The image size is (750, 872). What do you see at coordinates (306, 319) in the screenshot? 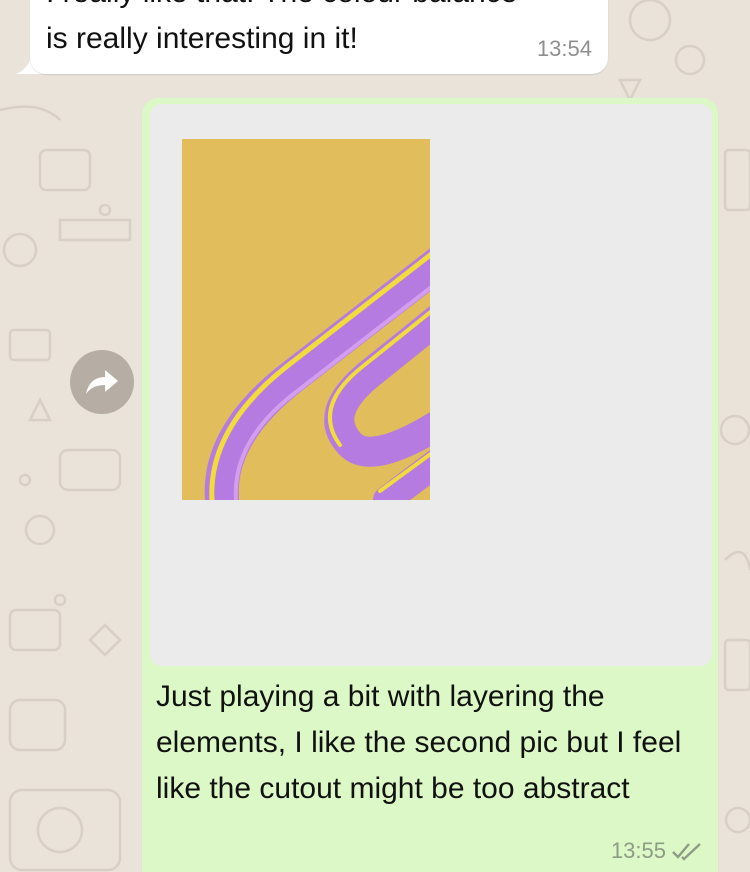
I see `attached-image` at bounding box center [306, 319].